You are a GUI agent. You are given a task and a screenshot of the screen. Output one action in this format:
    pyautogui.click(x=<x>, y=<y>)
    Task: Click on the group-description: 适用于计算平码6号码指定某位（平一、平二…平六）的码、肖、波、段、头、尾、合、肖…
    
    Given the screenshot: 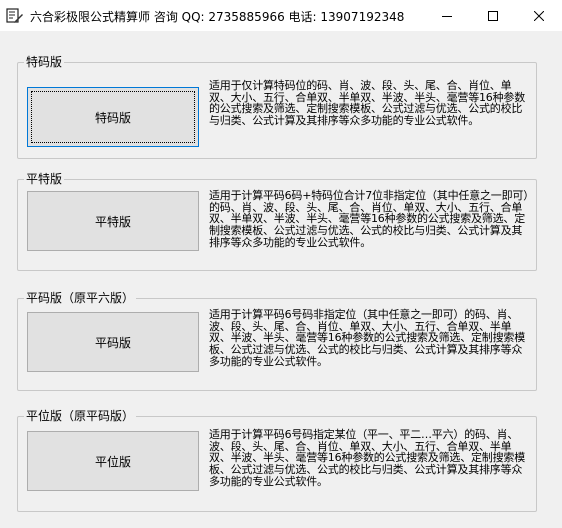 What is the action you would take?
    pyautogui.click(x=367, y=458)
    